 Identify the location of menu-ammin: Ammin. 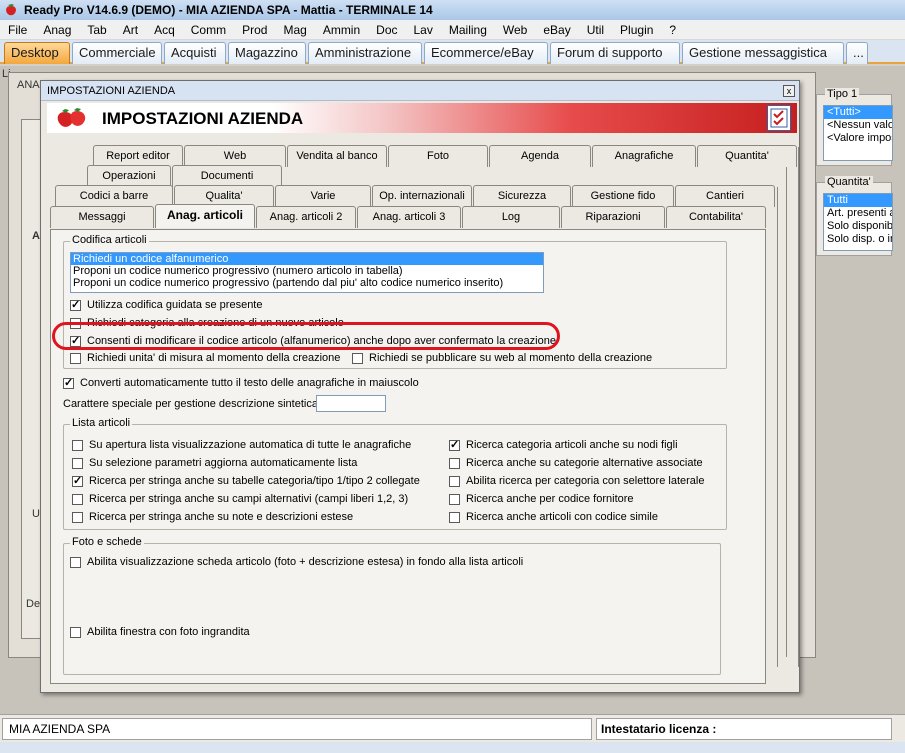
(341, 30).